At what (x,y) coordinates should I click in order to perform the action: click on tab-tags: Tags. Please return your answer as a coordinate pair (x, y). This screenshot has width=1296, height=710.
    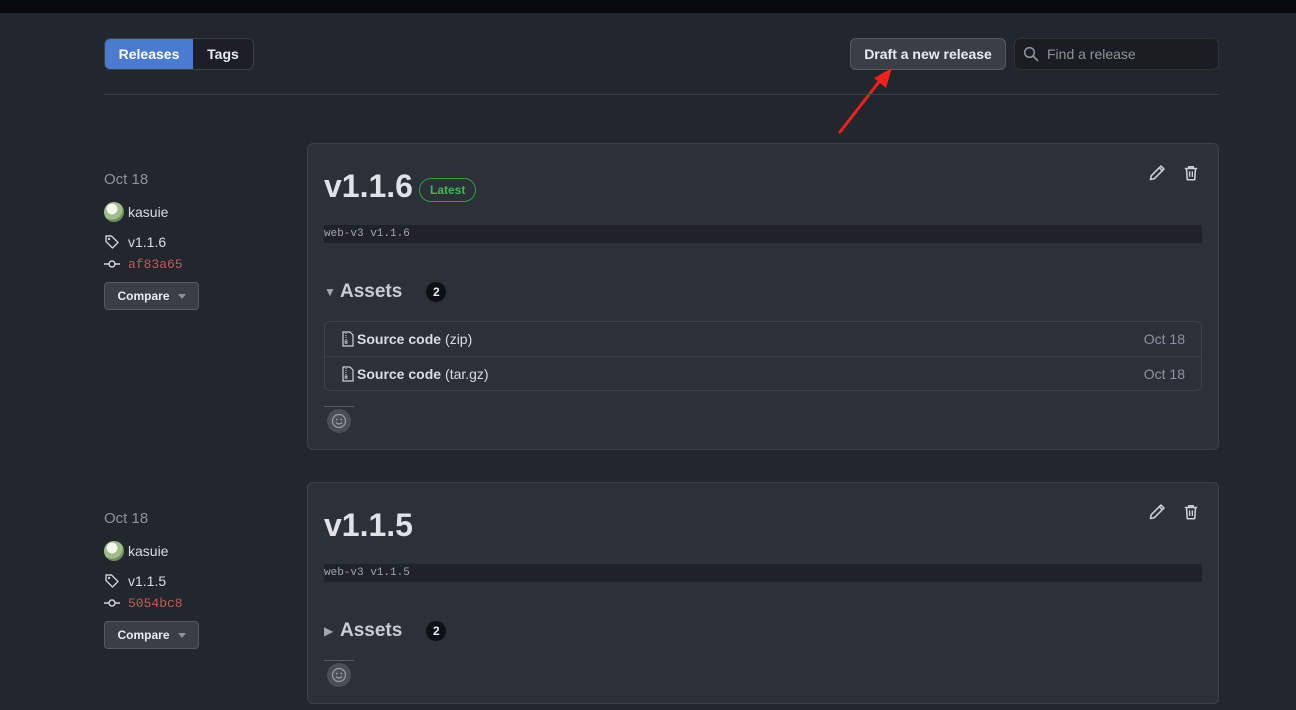
    Looking at the image, I should click on (223, 54).